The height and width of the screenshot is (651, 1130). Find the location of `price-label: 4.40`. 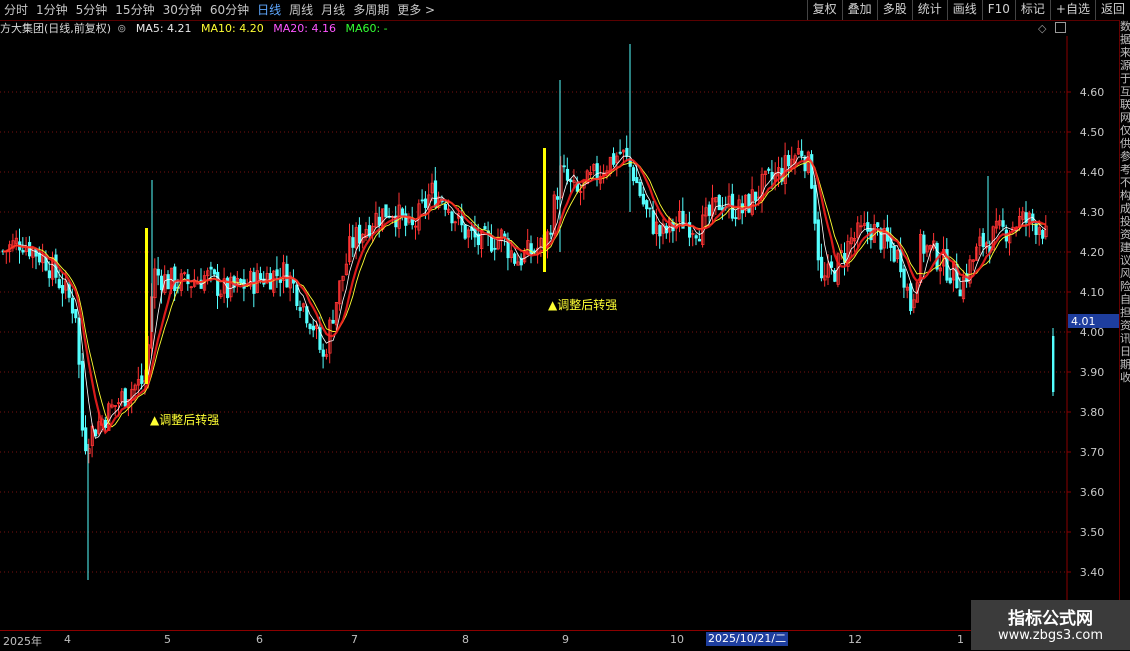

price-label: 4.40 is located at coordinates (1092, 172).